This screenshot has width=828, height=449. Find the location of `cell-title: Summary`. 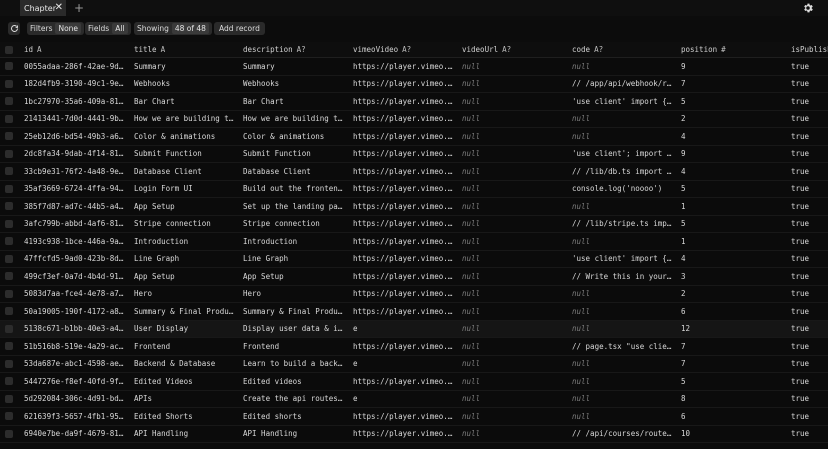

cell-title: Summary is located at coordinates (185, 66).